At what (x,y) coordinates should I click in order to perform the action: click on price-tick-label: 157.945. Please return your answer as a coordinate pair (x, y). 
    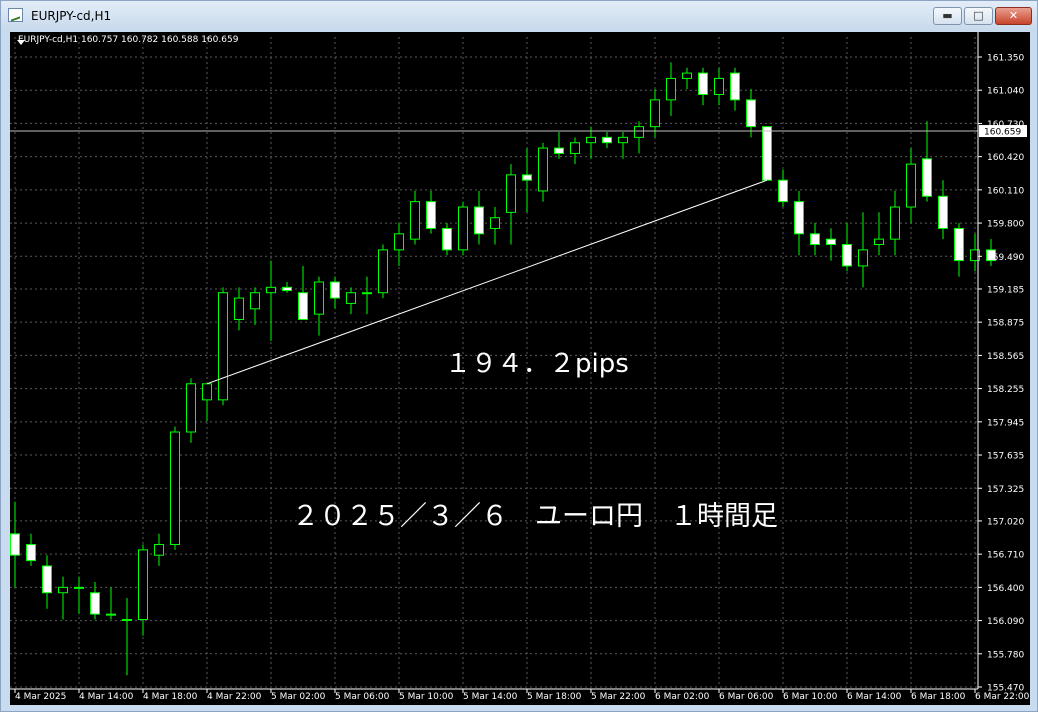
    Looking at the image, I should click on (1005, 423).